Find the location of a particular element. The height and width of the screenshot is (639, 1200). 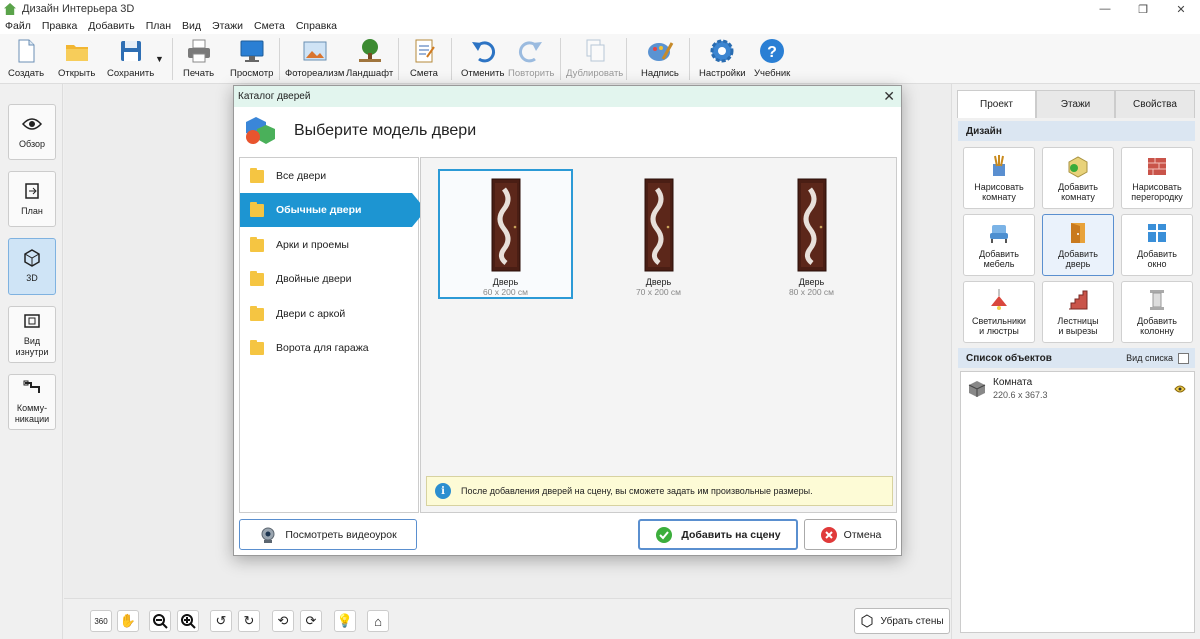

gear-icon is located at coordinates (722, 51).